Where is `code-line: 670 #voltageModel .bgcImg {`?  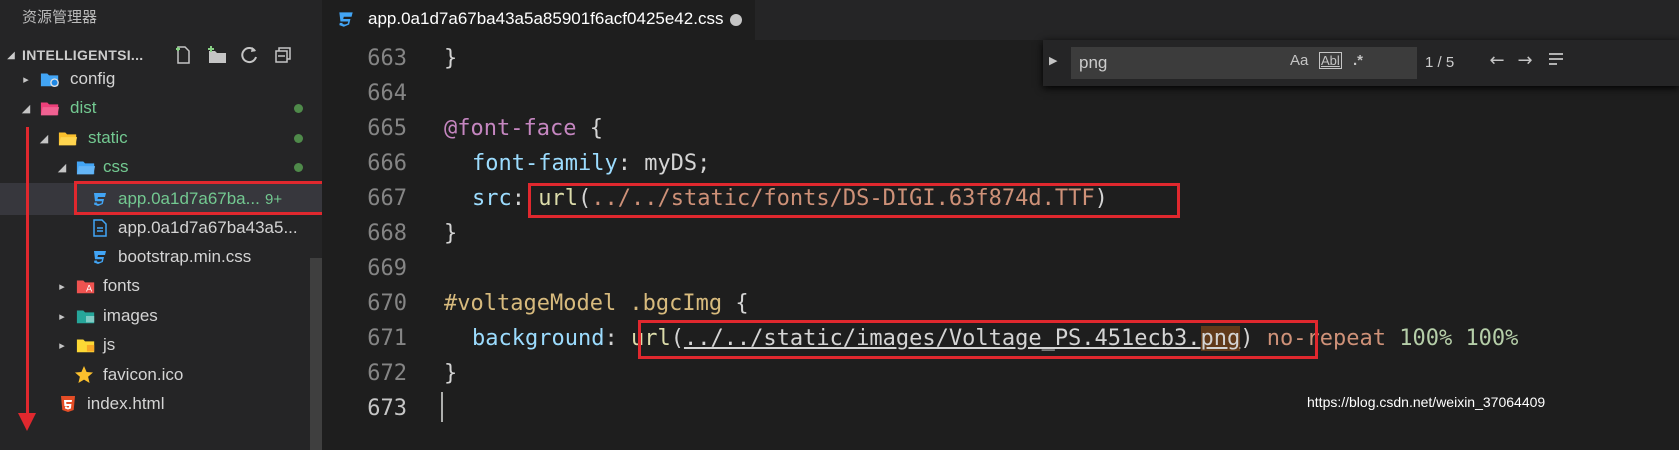 code-line: 670 #voltageModel .bgcImg { is located at coordinates (1000, 304).